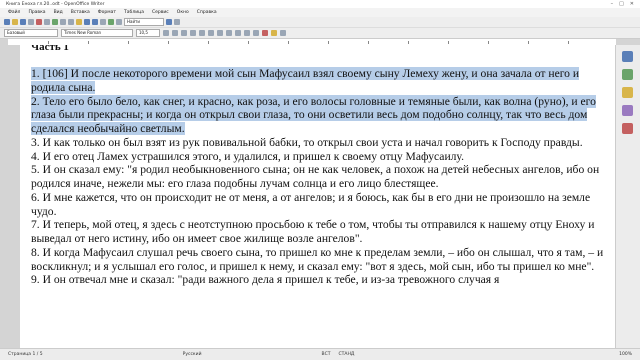 The image size is (640, 360). Describe the element at coordinates (193, 33) in the screenshot. I see `align-left-icon` at that location.